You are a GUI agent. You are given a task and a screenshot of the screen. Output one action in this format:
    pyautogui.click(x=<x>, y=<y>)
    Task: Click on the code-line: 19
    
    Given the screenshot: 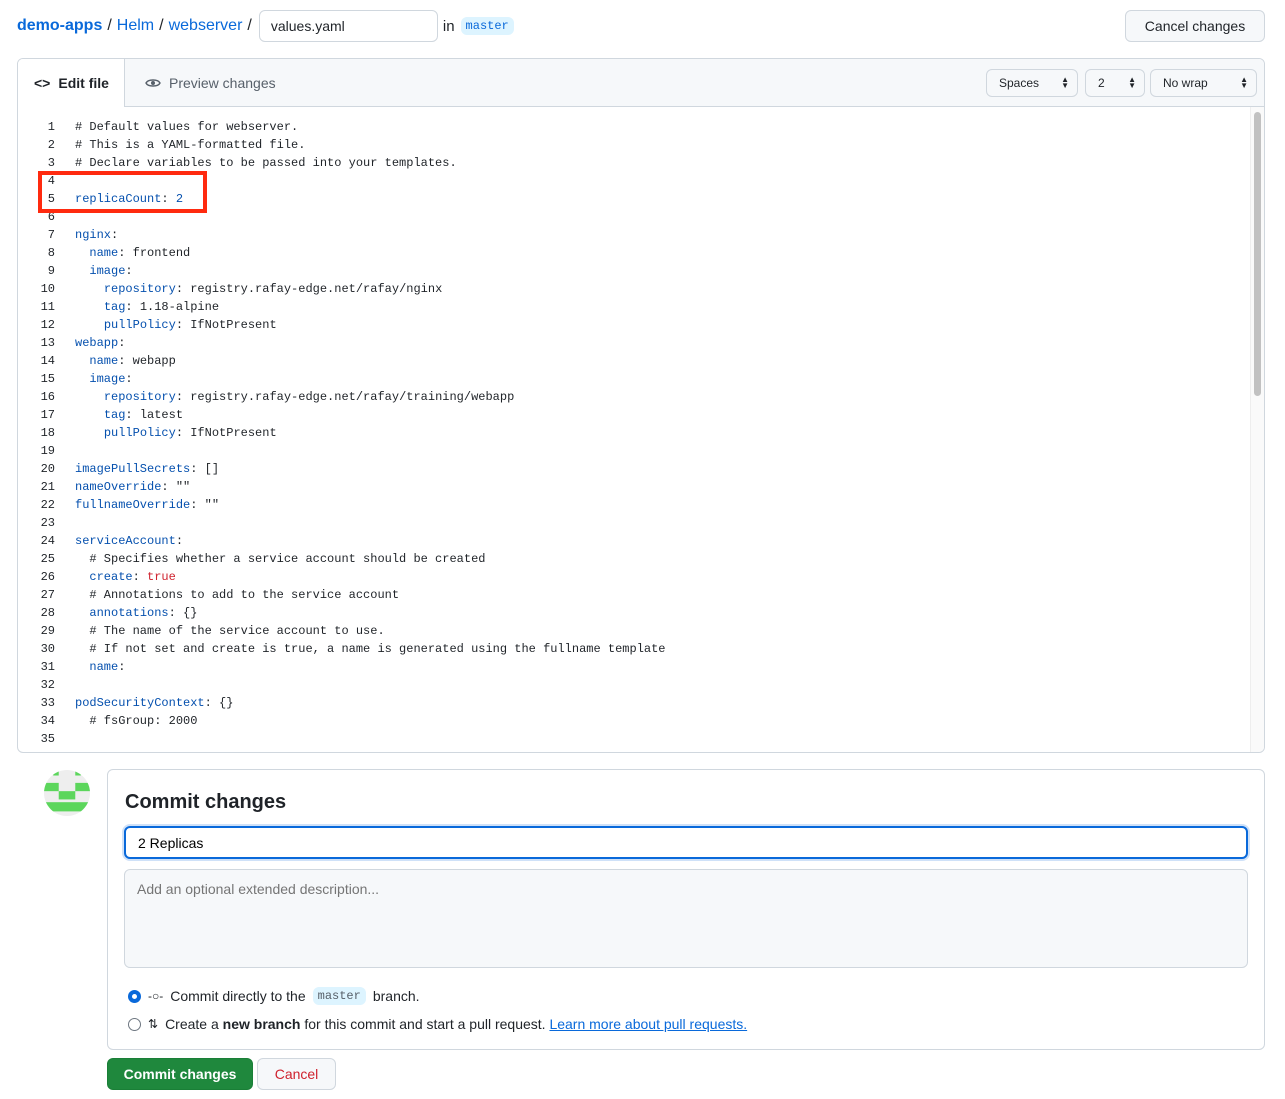 What is the action you would take?
    pyautogui.click(x=634, y=451)
    